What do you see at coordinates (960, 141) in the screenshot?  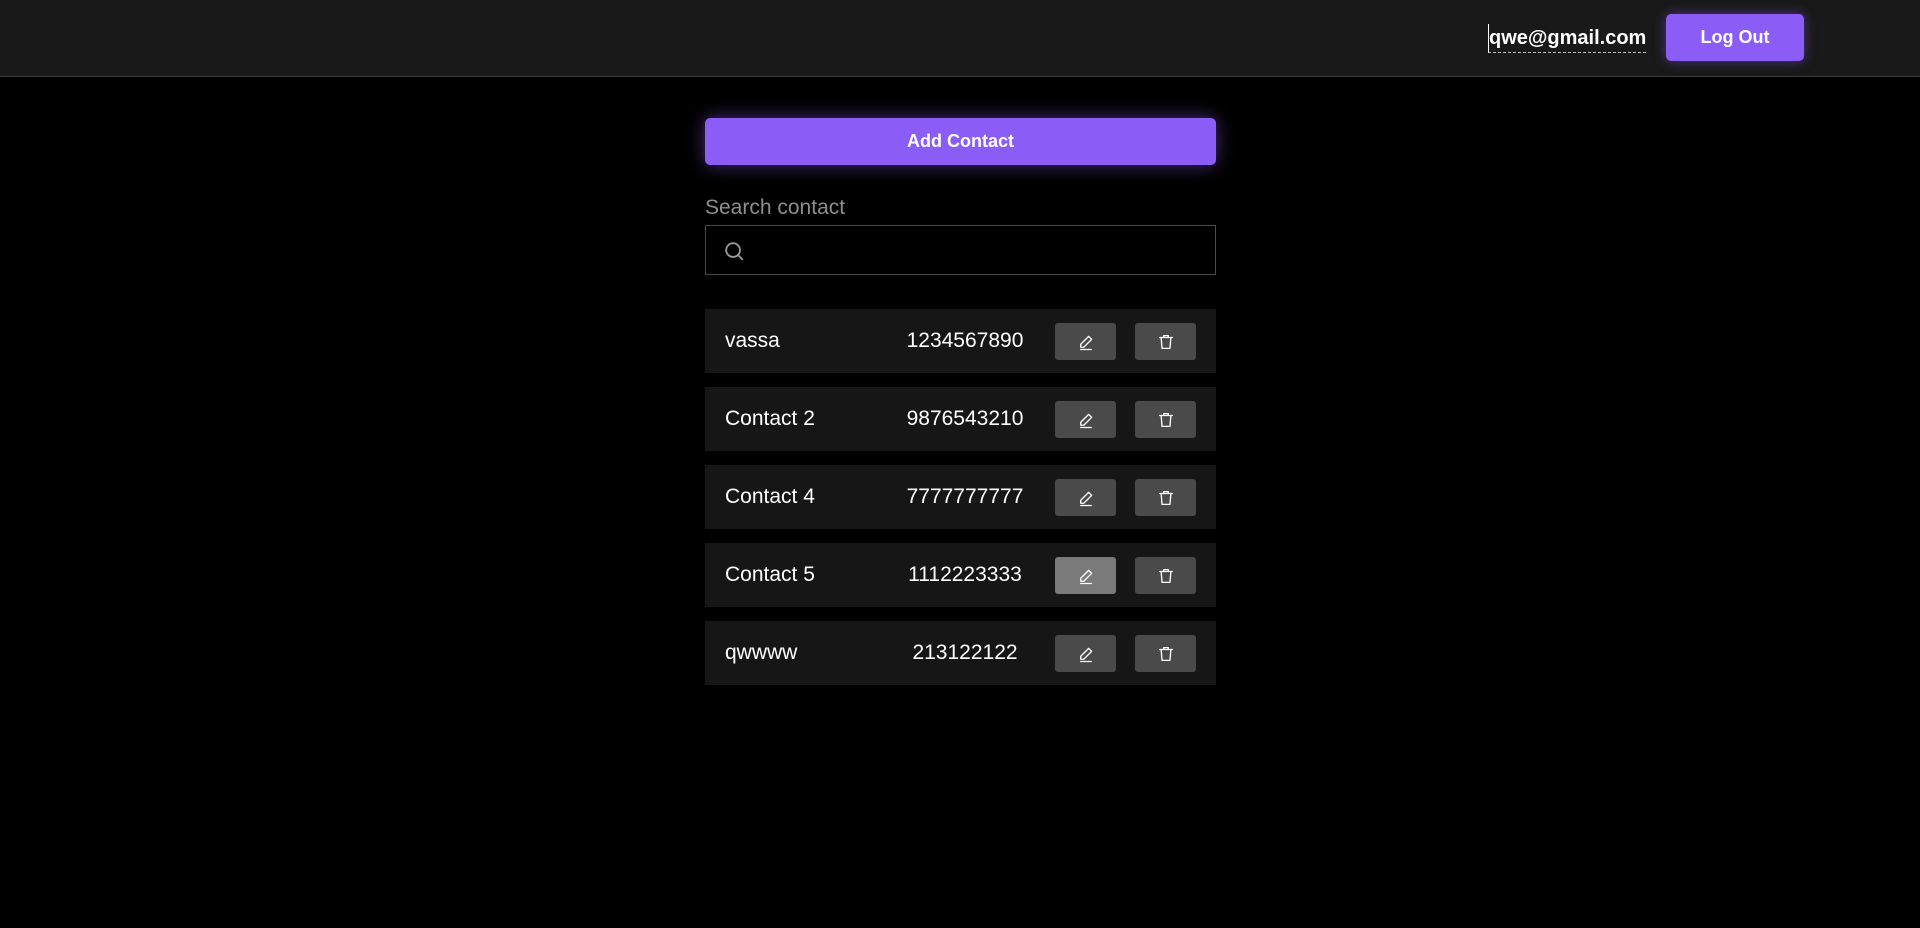 I see `add-contact-button: Add Contact` at bounding box center [960, 141].